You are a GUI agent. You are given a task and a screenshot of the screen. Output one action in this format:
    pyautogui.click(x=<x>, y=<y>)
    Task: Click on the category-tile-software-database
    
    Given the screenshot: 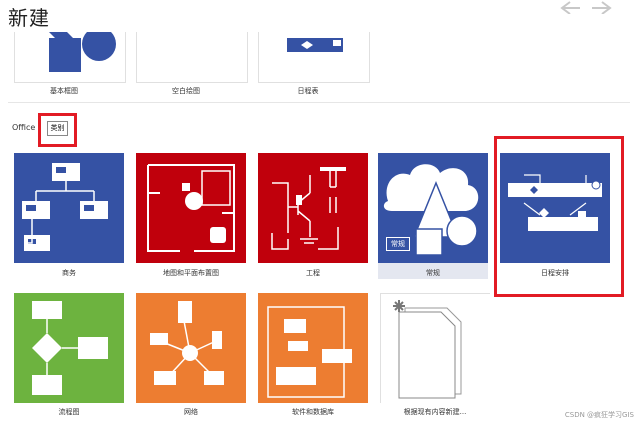 What is the action you would take?
    pyautogui.click(x=313, y=348)
    